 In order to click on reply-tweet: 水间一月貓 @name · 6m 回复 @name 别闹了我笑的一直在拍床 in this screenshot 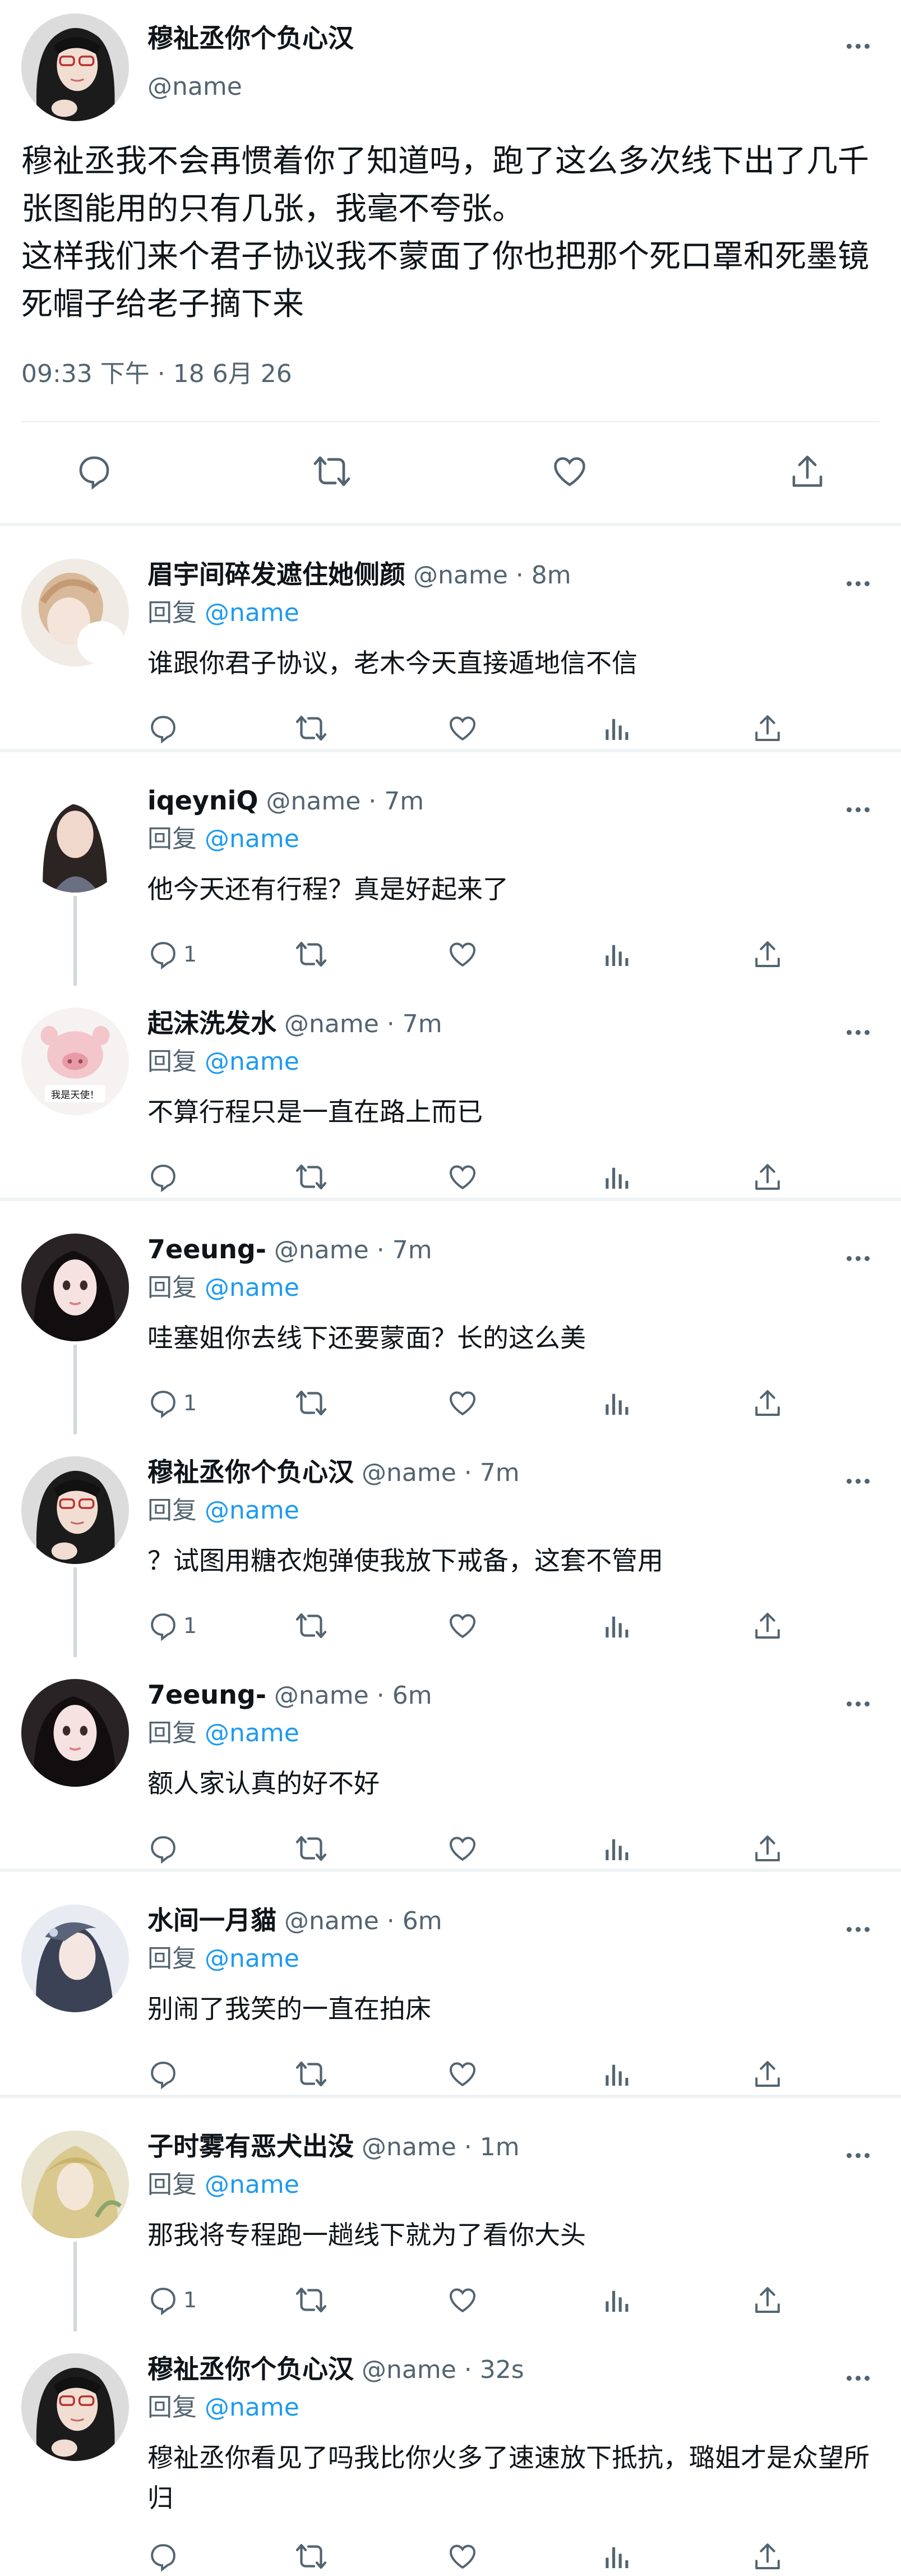, I will do `click(450, 1984)`.